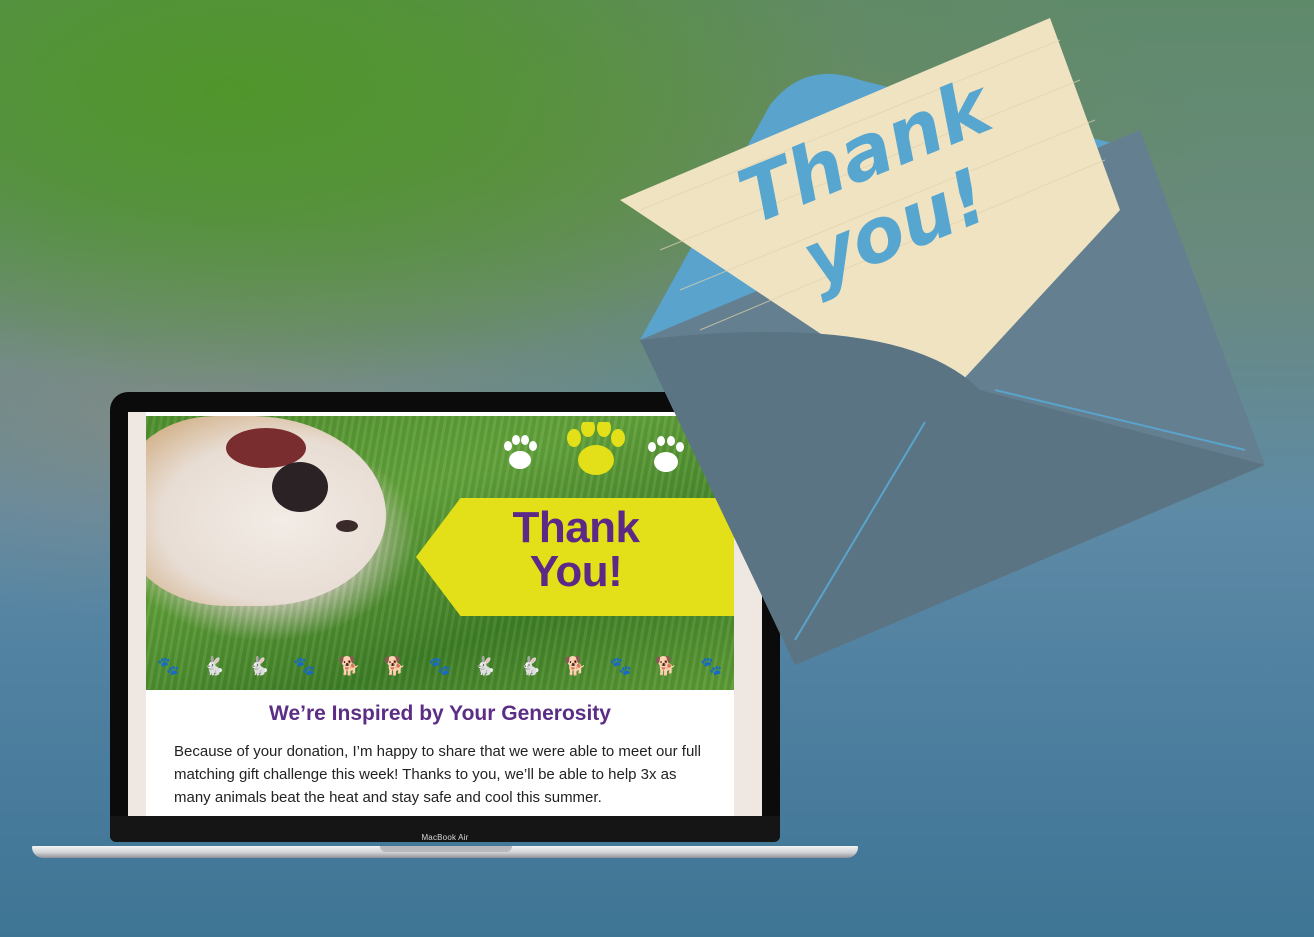 The image size is (1314, 937). Describe the element at coordinates (445, 837) in the screenshot. I see `laptop-model-label: MacBook Air` at that location.